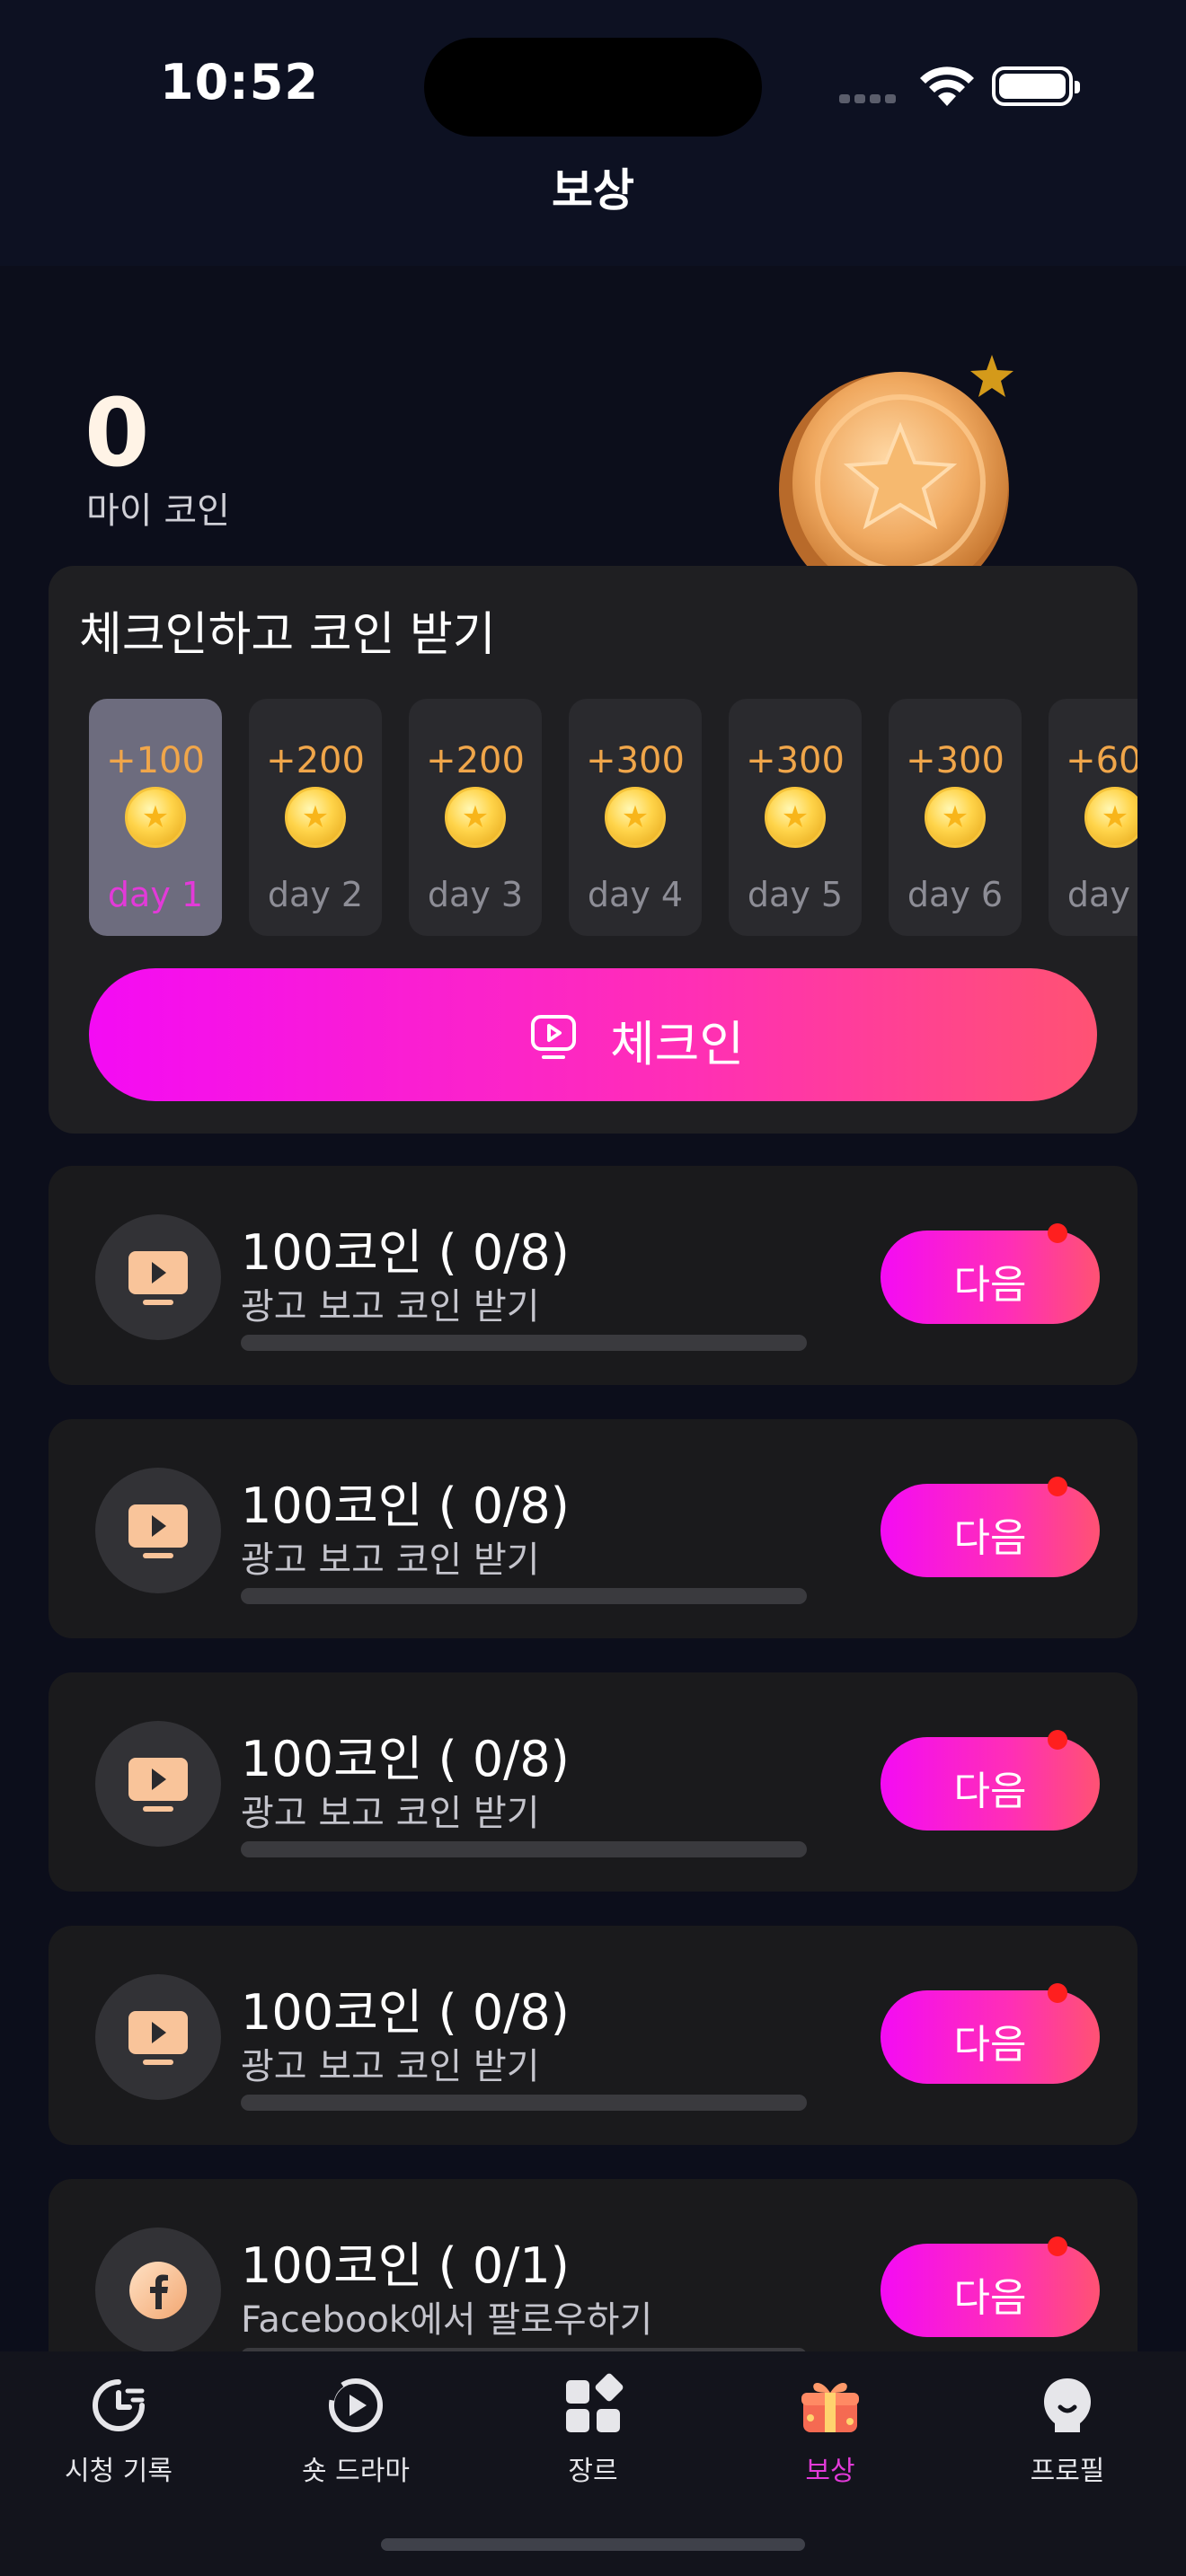 The width and height of the screenshot is (1186, 2576). I want to click on tab-genre: 장르, so click(593, 2423).